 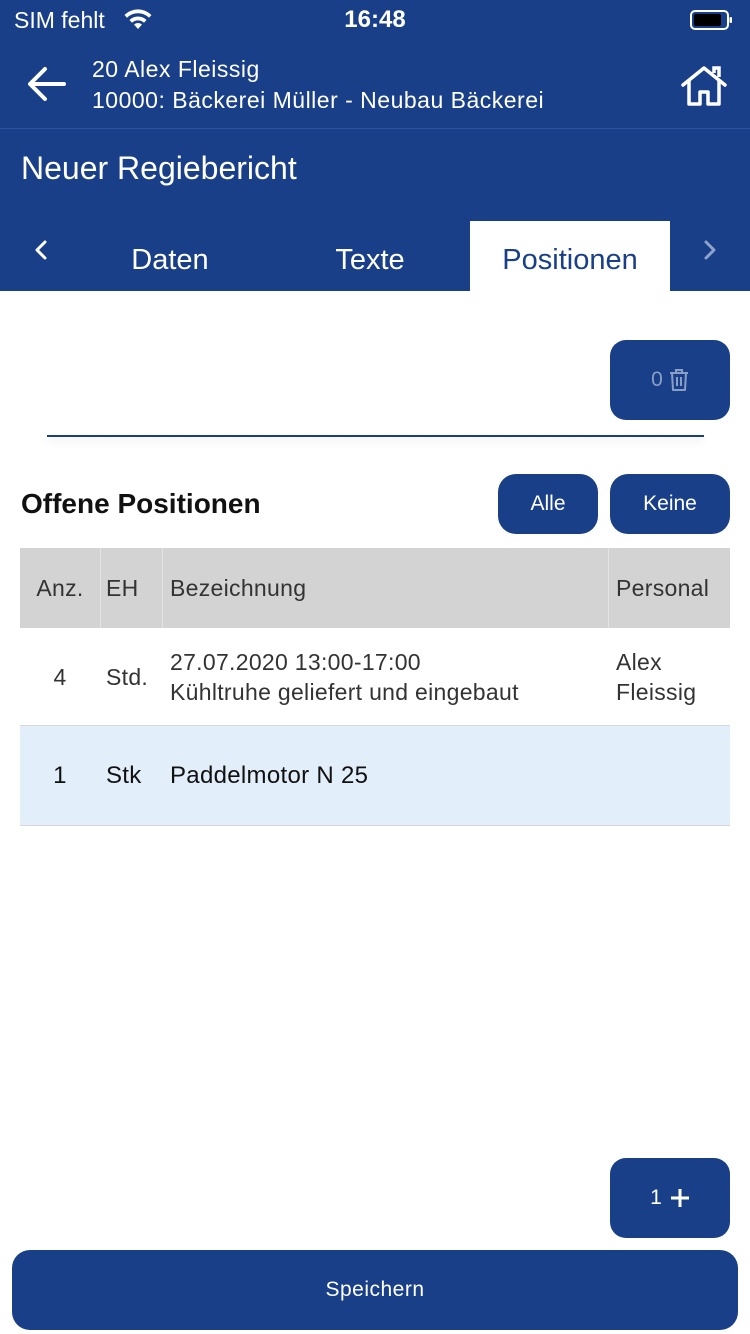 I want to click on plus-icon, so click(x=679, y=1198).